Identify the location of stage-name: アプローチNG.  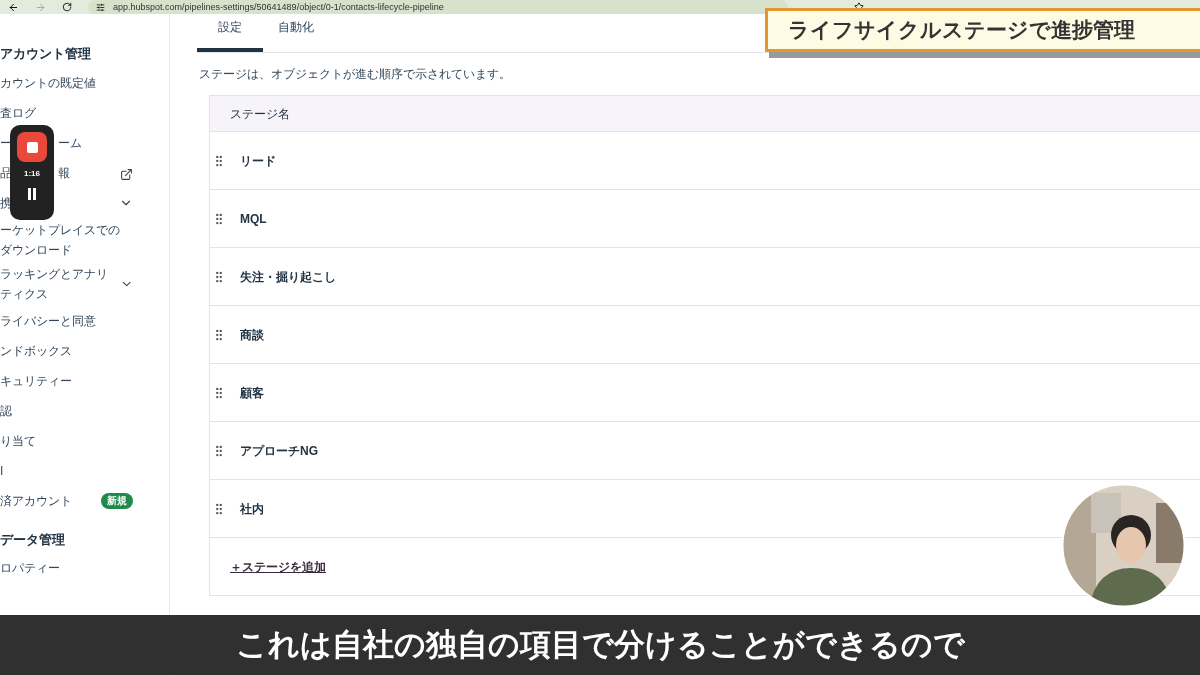
(279, 451).